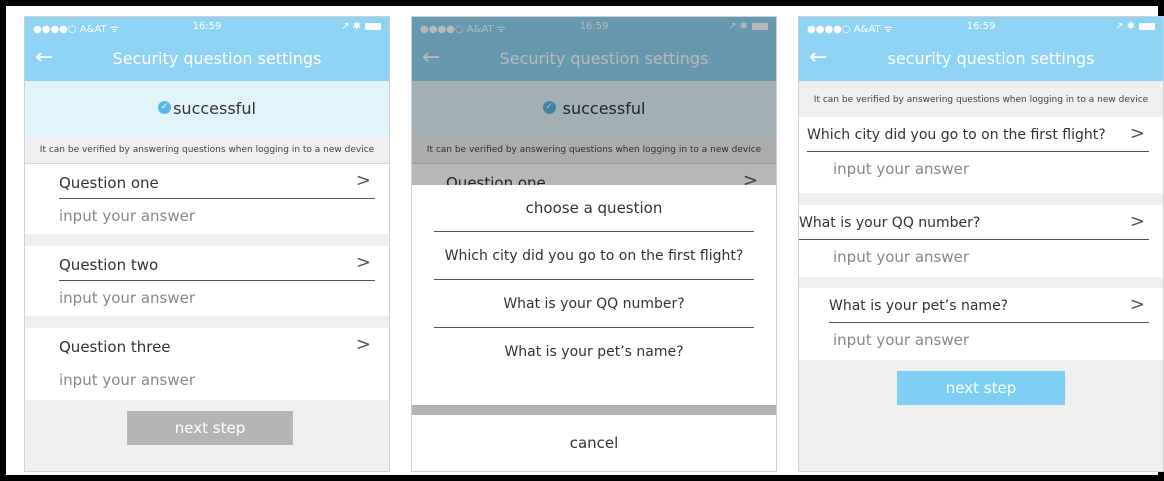 The image size is (1164, 481). What do you see at coordinates (165, 107) in the screenshot?
I see `check-circle-icon: ✓` at bounding box center [165, 107].